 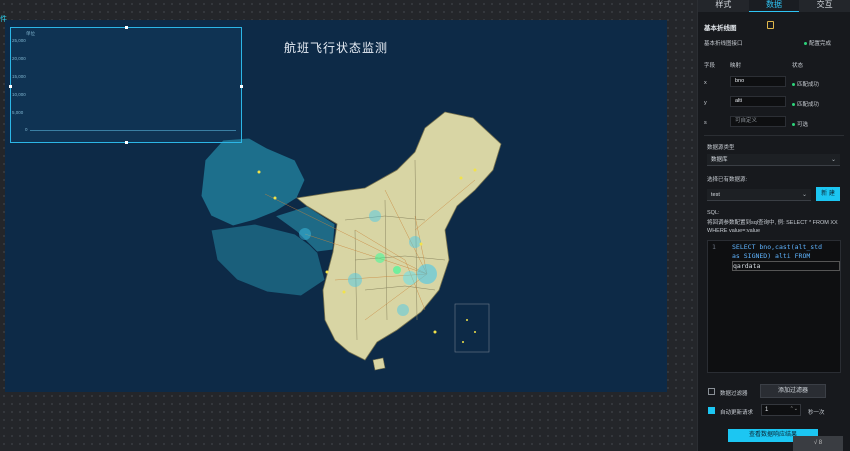 What do you see at coordinates (19, 76) in the screenshot?
I see `y-tick: 15,000` at bounding box center [19, 76].